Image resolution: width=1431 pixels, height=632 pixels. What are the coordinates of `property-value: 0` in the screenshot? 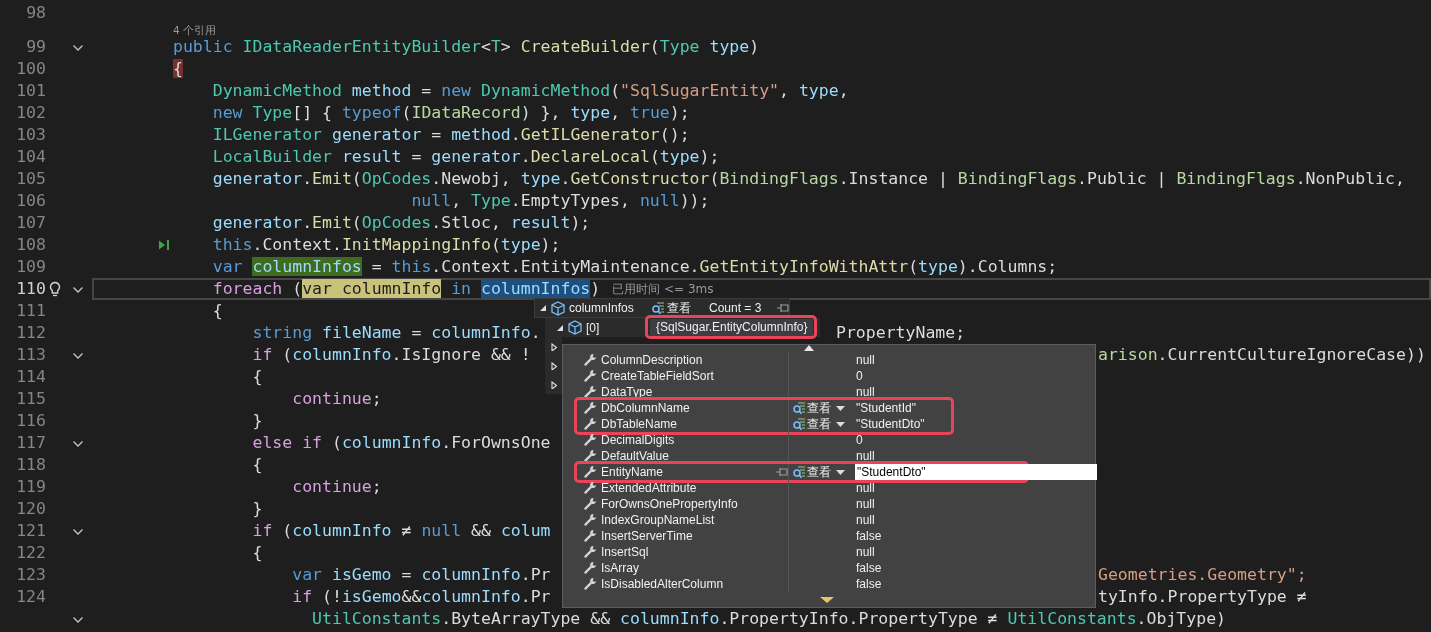 It's located at (859, 440).